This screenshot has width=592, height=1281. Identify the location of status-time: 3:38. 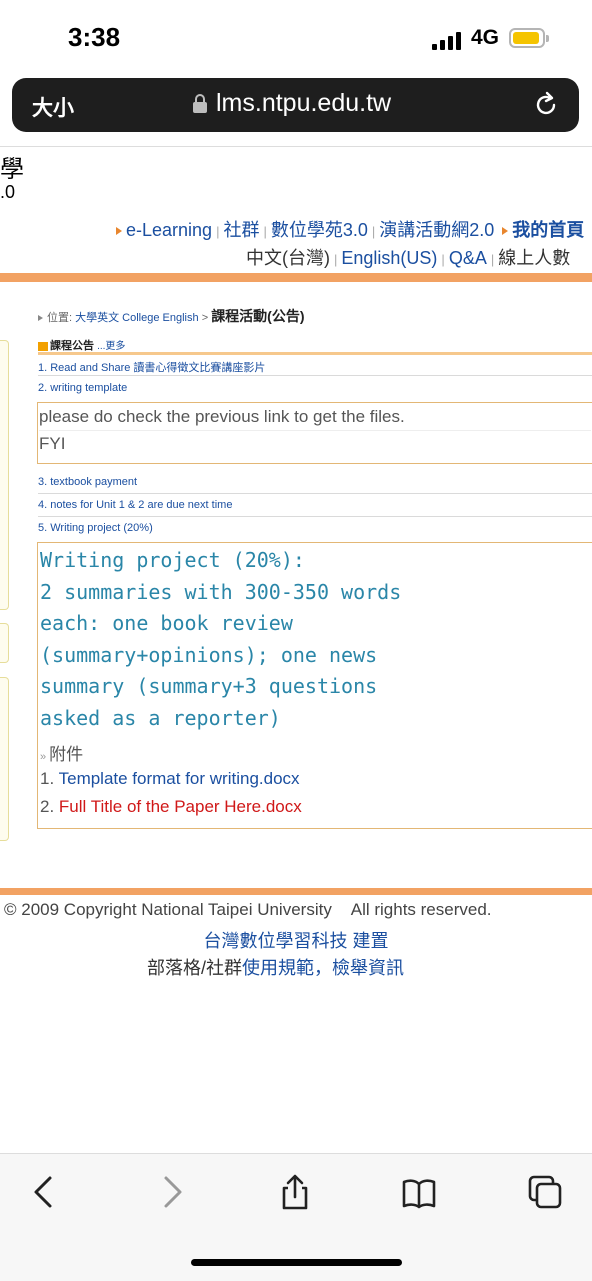
(94, 37).